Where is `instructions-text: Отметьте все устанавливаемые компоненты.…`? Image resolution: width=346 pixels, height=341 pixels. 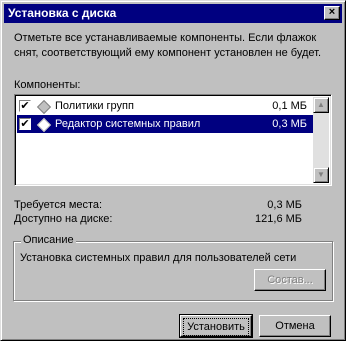 instructions-text: Отметьте все устанавливаемые компоненты.… is located at coordinates (168, 45).